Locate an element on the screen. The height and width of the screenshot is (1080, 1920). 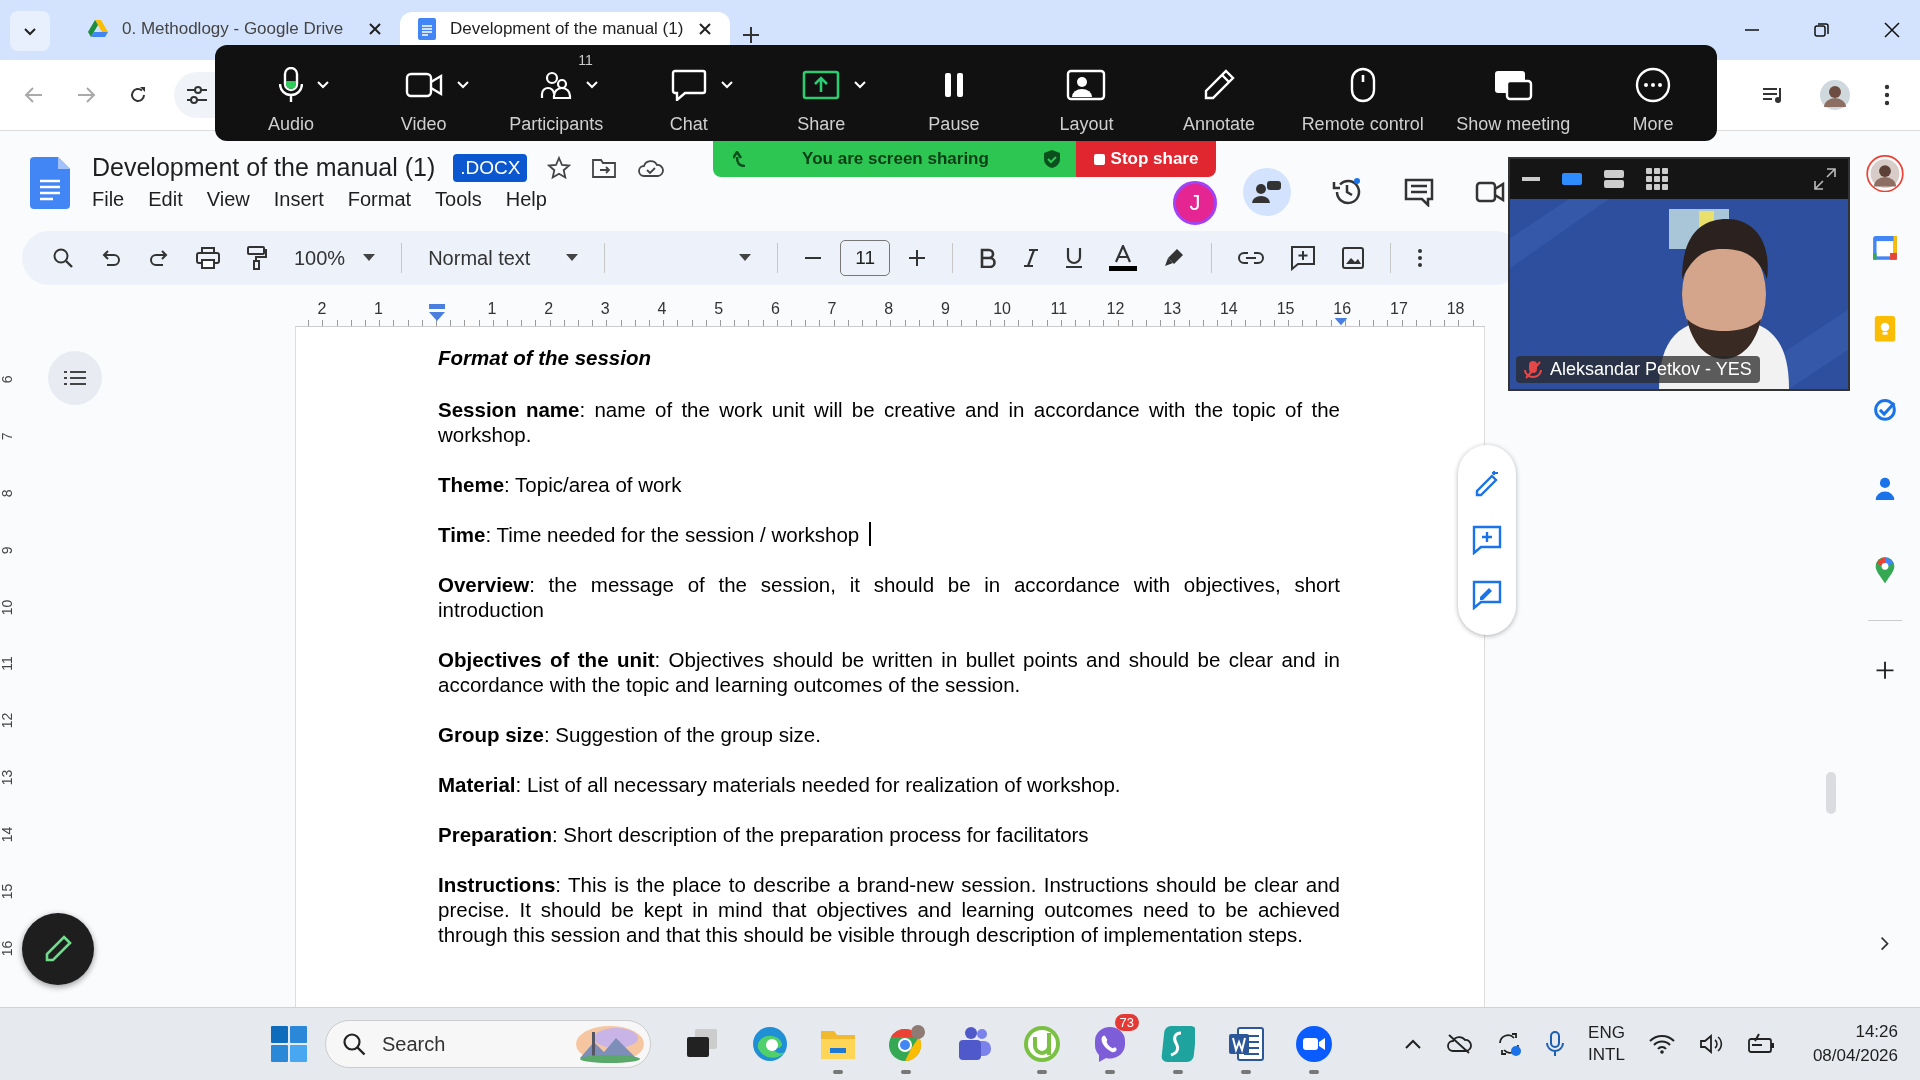
stop-share-button: Stop share is located at coordinates (1146, 159).